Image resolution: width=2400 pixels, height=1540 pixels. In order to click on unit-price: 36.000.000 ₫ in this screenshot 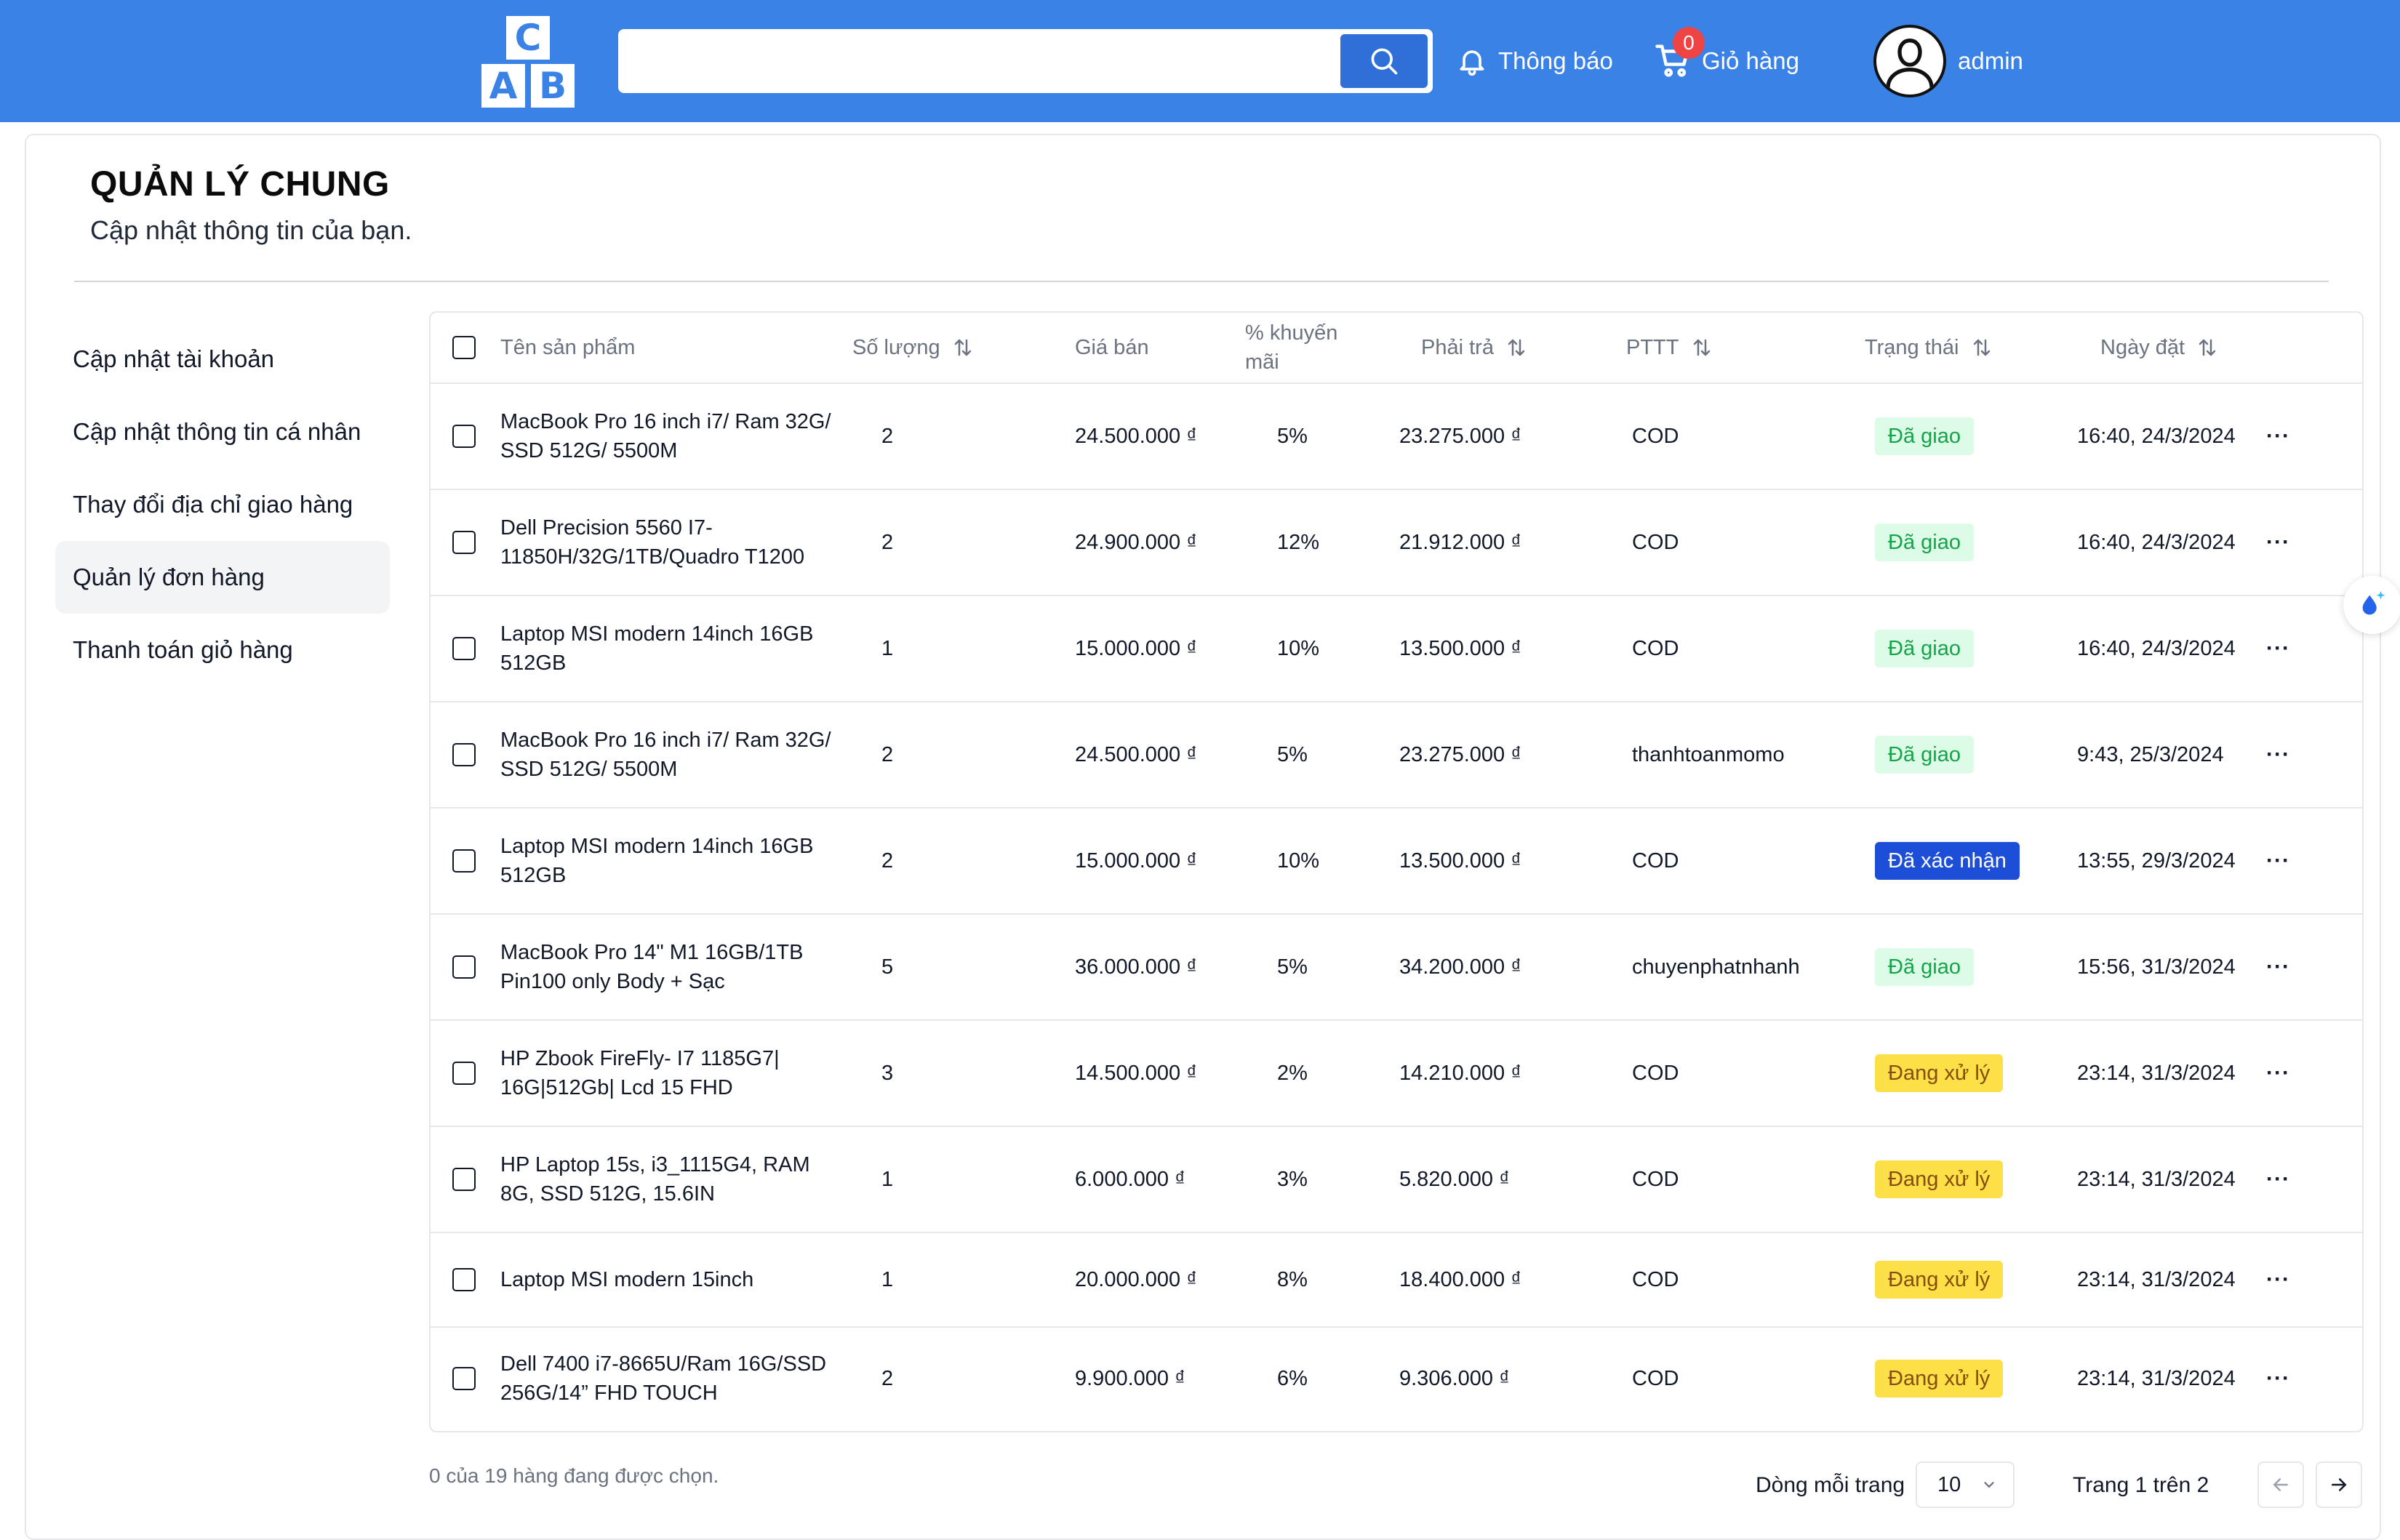, I will do `click(1136, 967)`.